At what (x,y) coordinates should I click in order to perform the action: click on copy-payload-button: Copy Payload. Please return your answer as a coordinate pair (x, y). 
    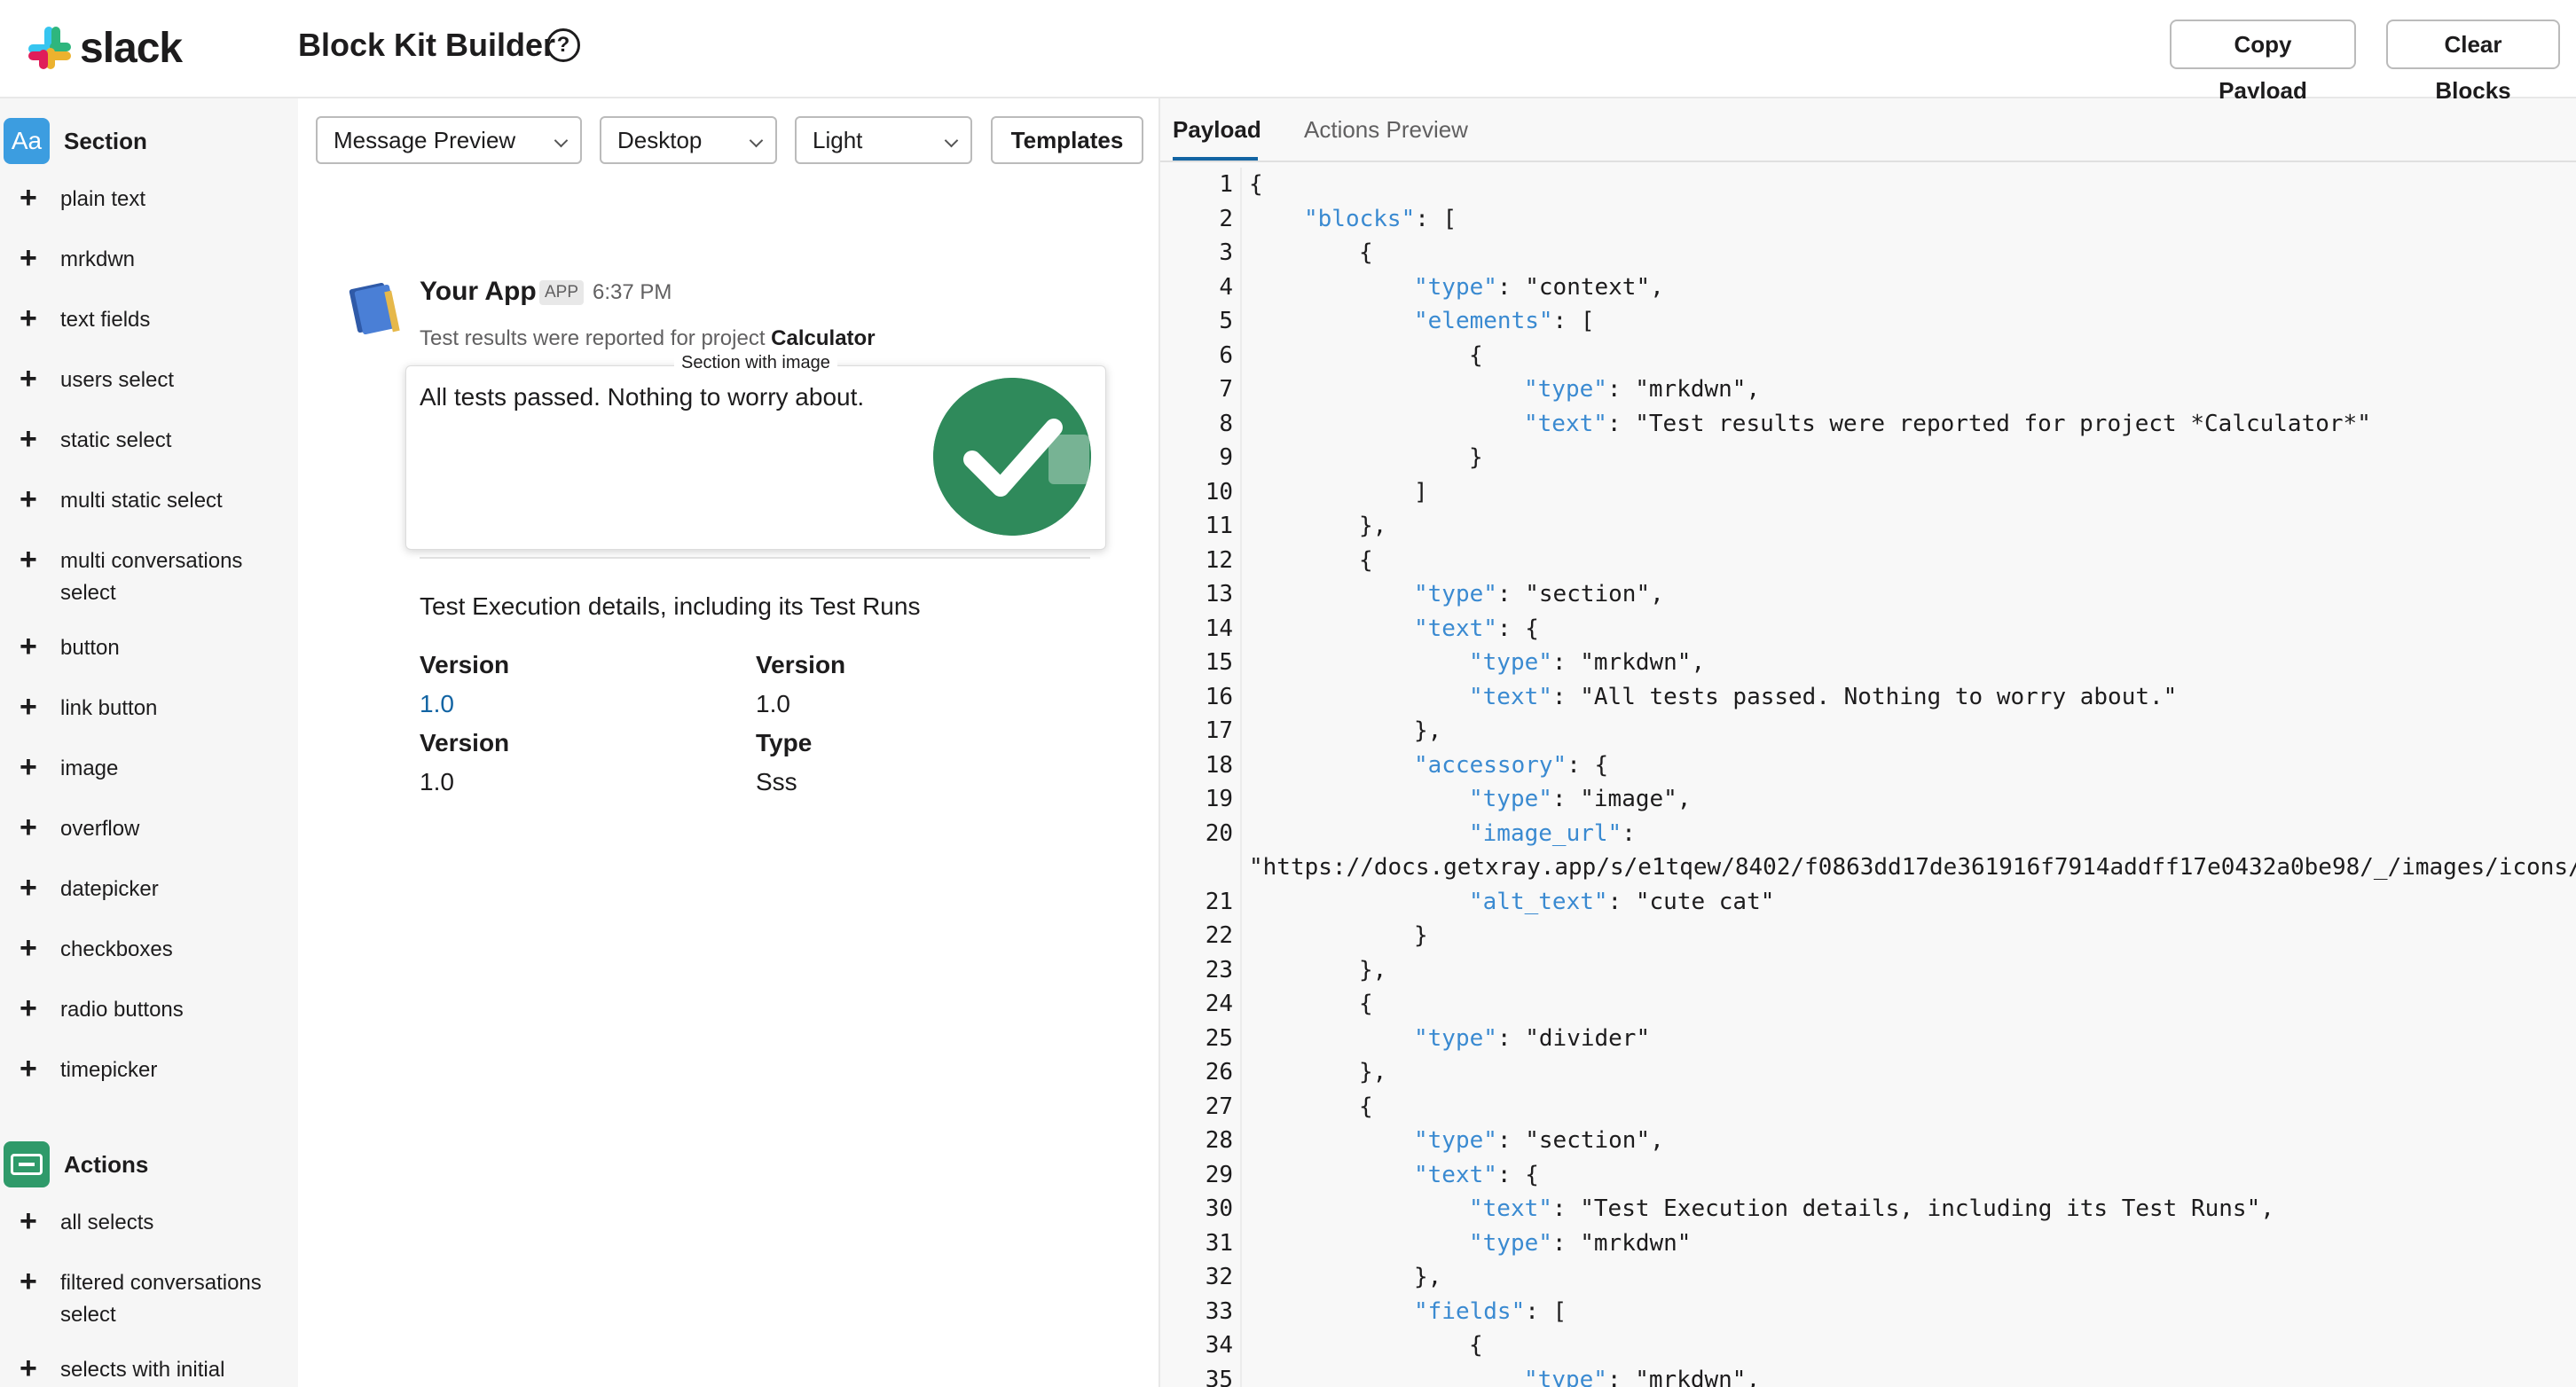
    Looking at the image, I should click on (2263, 62).